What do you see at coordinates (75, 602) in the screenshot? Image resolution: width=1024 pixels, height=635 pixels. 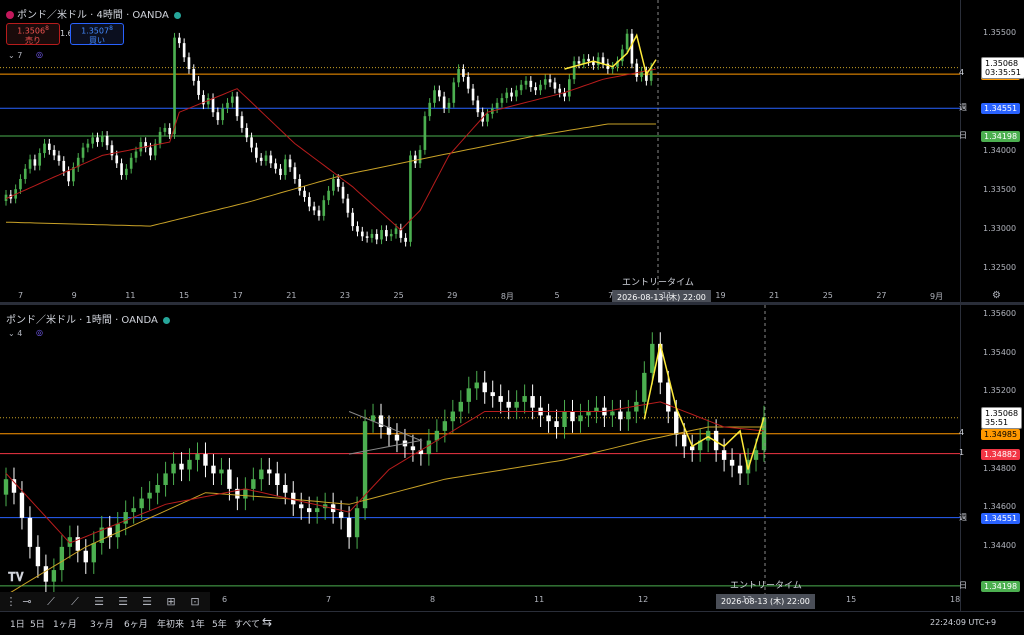 I see `brush-icon: ⟋` at bounding box center [75, 602].